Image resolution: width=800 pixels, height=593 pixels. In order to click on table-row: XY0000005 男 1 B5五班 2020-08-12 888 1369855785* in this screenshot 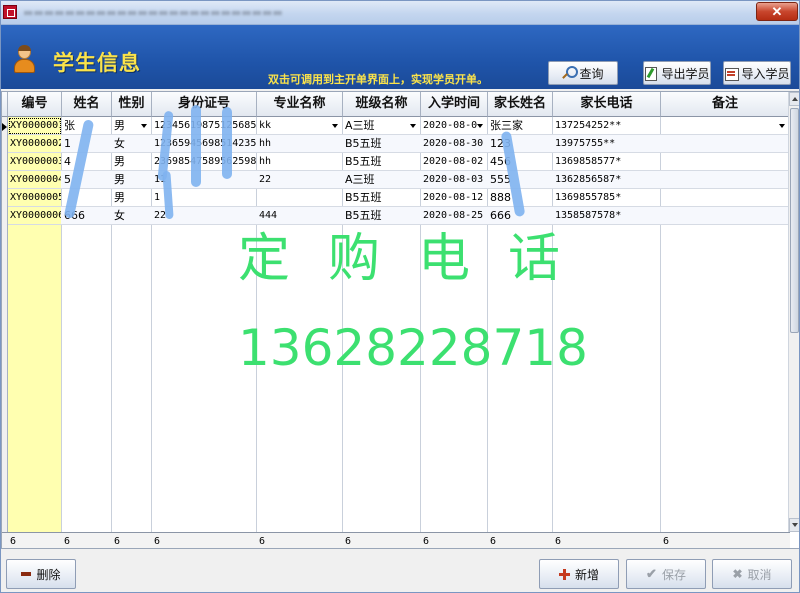, I will do `click(399, 198)`.